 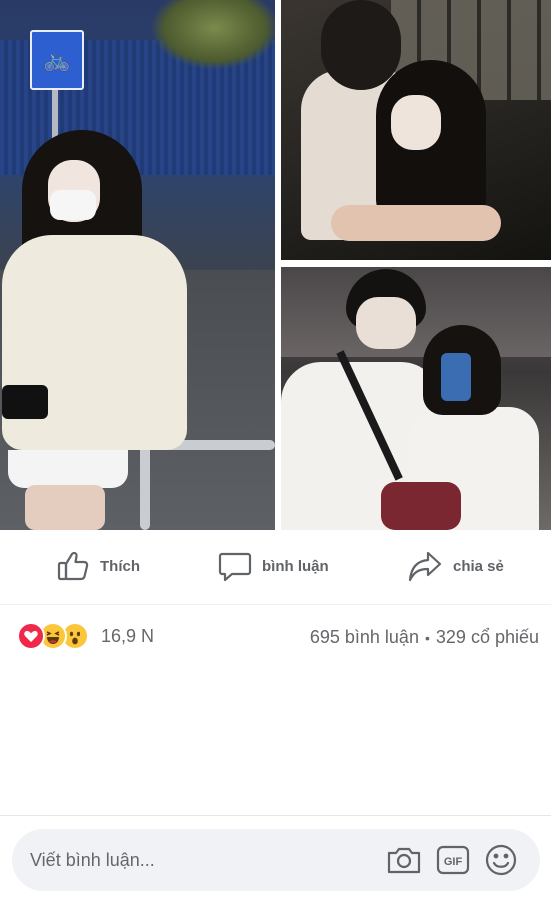 I want to click on bicycle-sign: 🚲, so click(x=57, y=60).